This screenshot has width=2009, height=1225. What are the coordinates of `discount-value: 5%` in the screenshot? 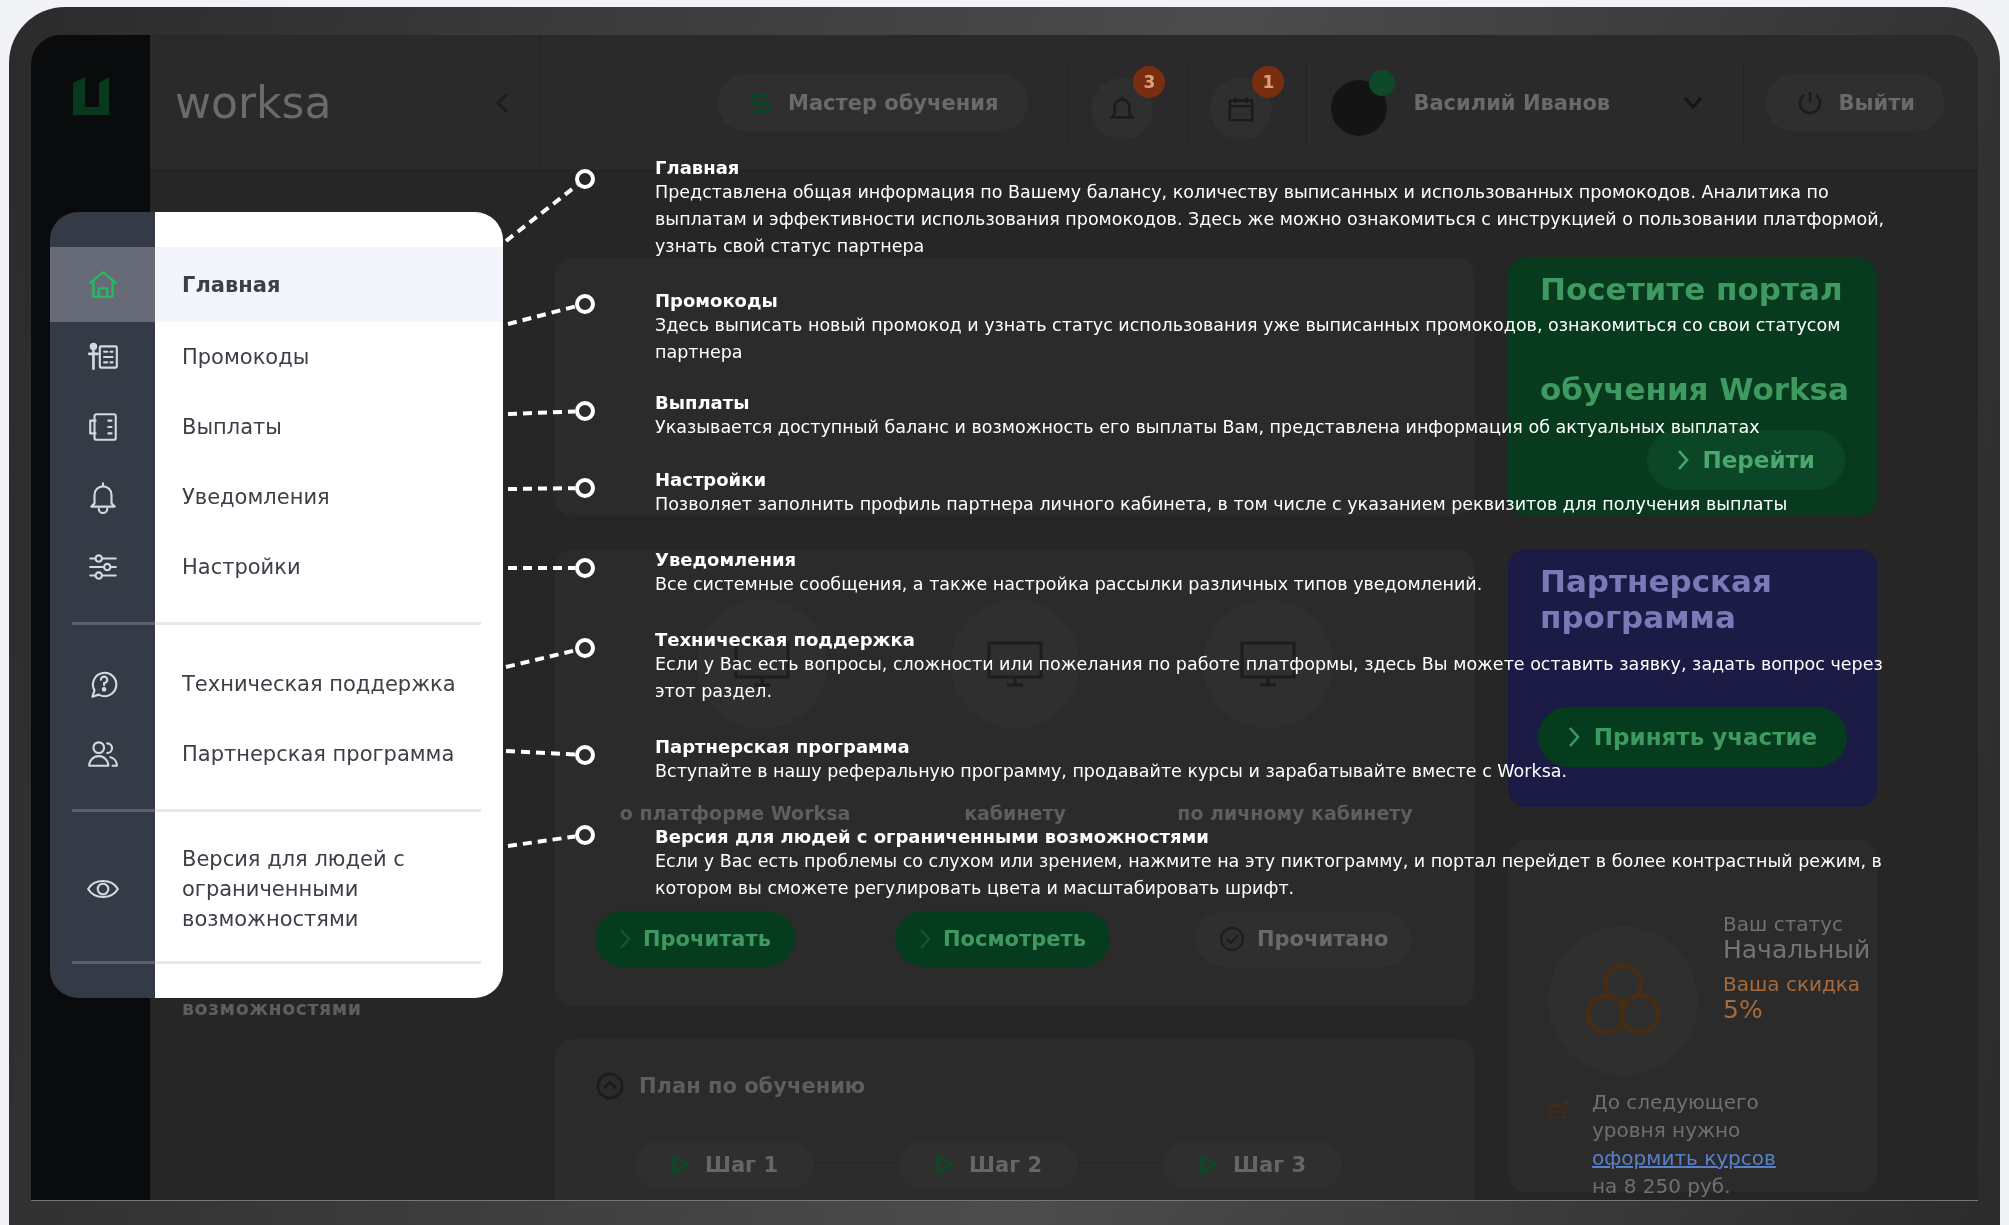 It's located at (1743, 1010).